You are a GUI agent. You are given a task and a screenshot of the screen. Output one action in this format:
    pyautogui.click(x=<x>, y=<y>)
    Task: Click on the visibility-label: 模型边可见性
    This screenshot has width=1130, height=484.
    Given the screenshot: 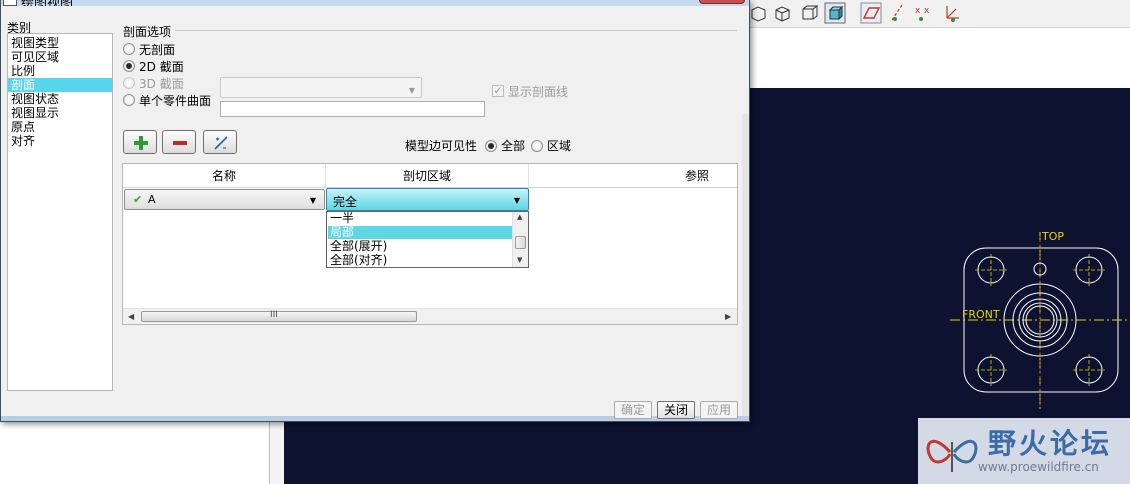 What is the action you would take?
    pyautogui.click(x=441, y=146)
    